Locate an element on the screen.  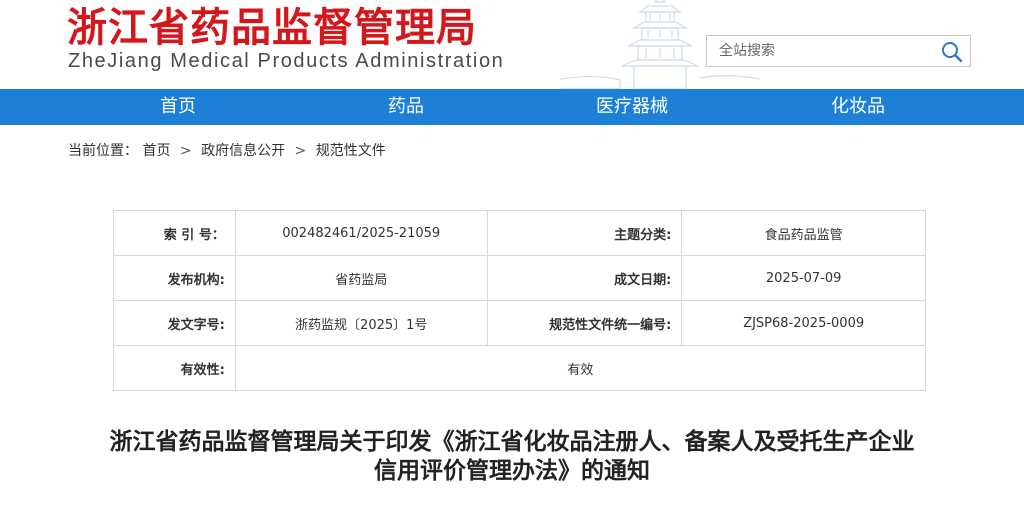
table-row: 索 引 号： 002482461/2025-21059 主题分类: 食品药品监管 is located at coordinates (519, 233).